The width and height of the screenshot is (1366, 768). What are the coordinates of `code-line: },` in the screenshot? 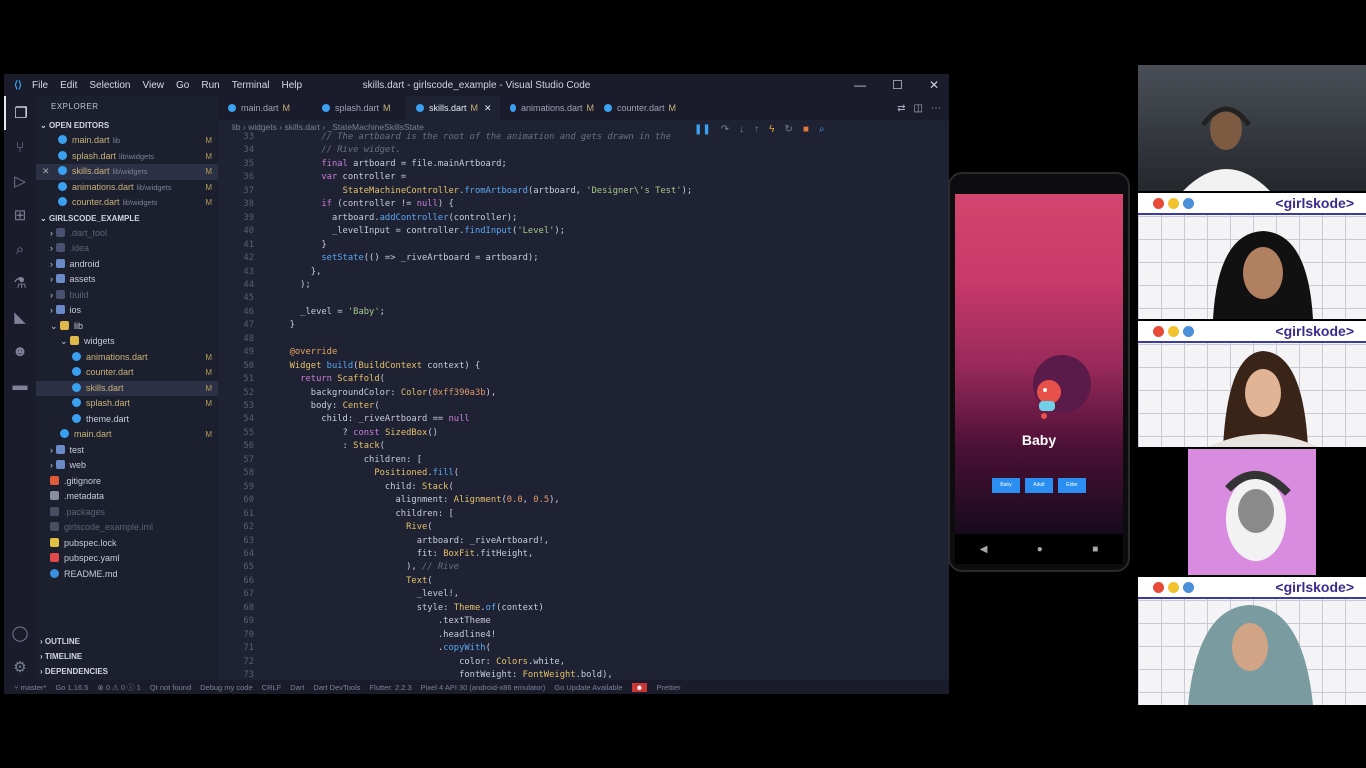 It's located at (300, 272).